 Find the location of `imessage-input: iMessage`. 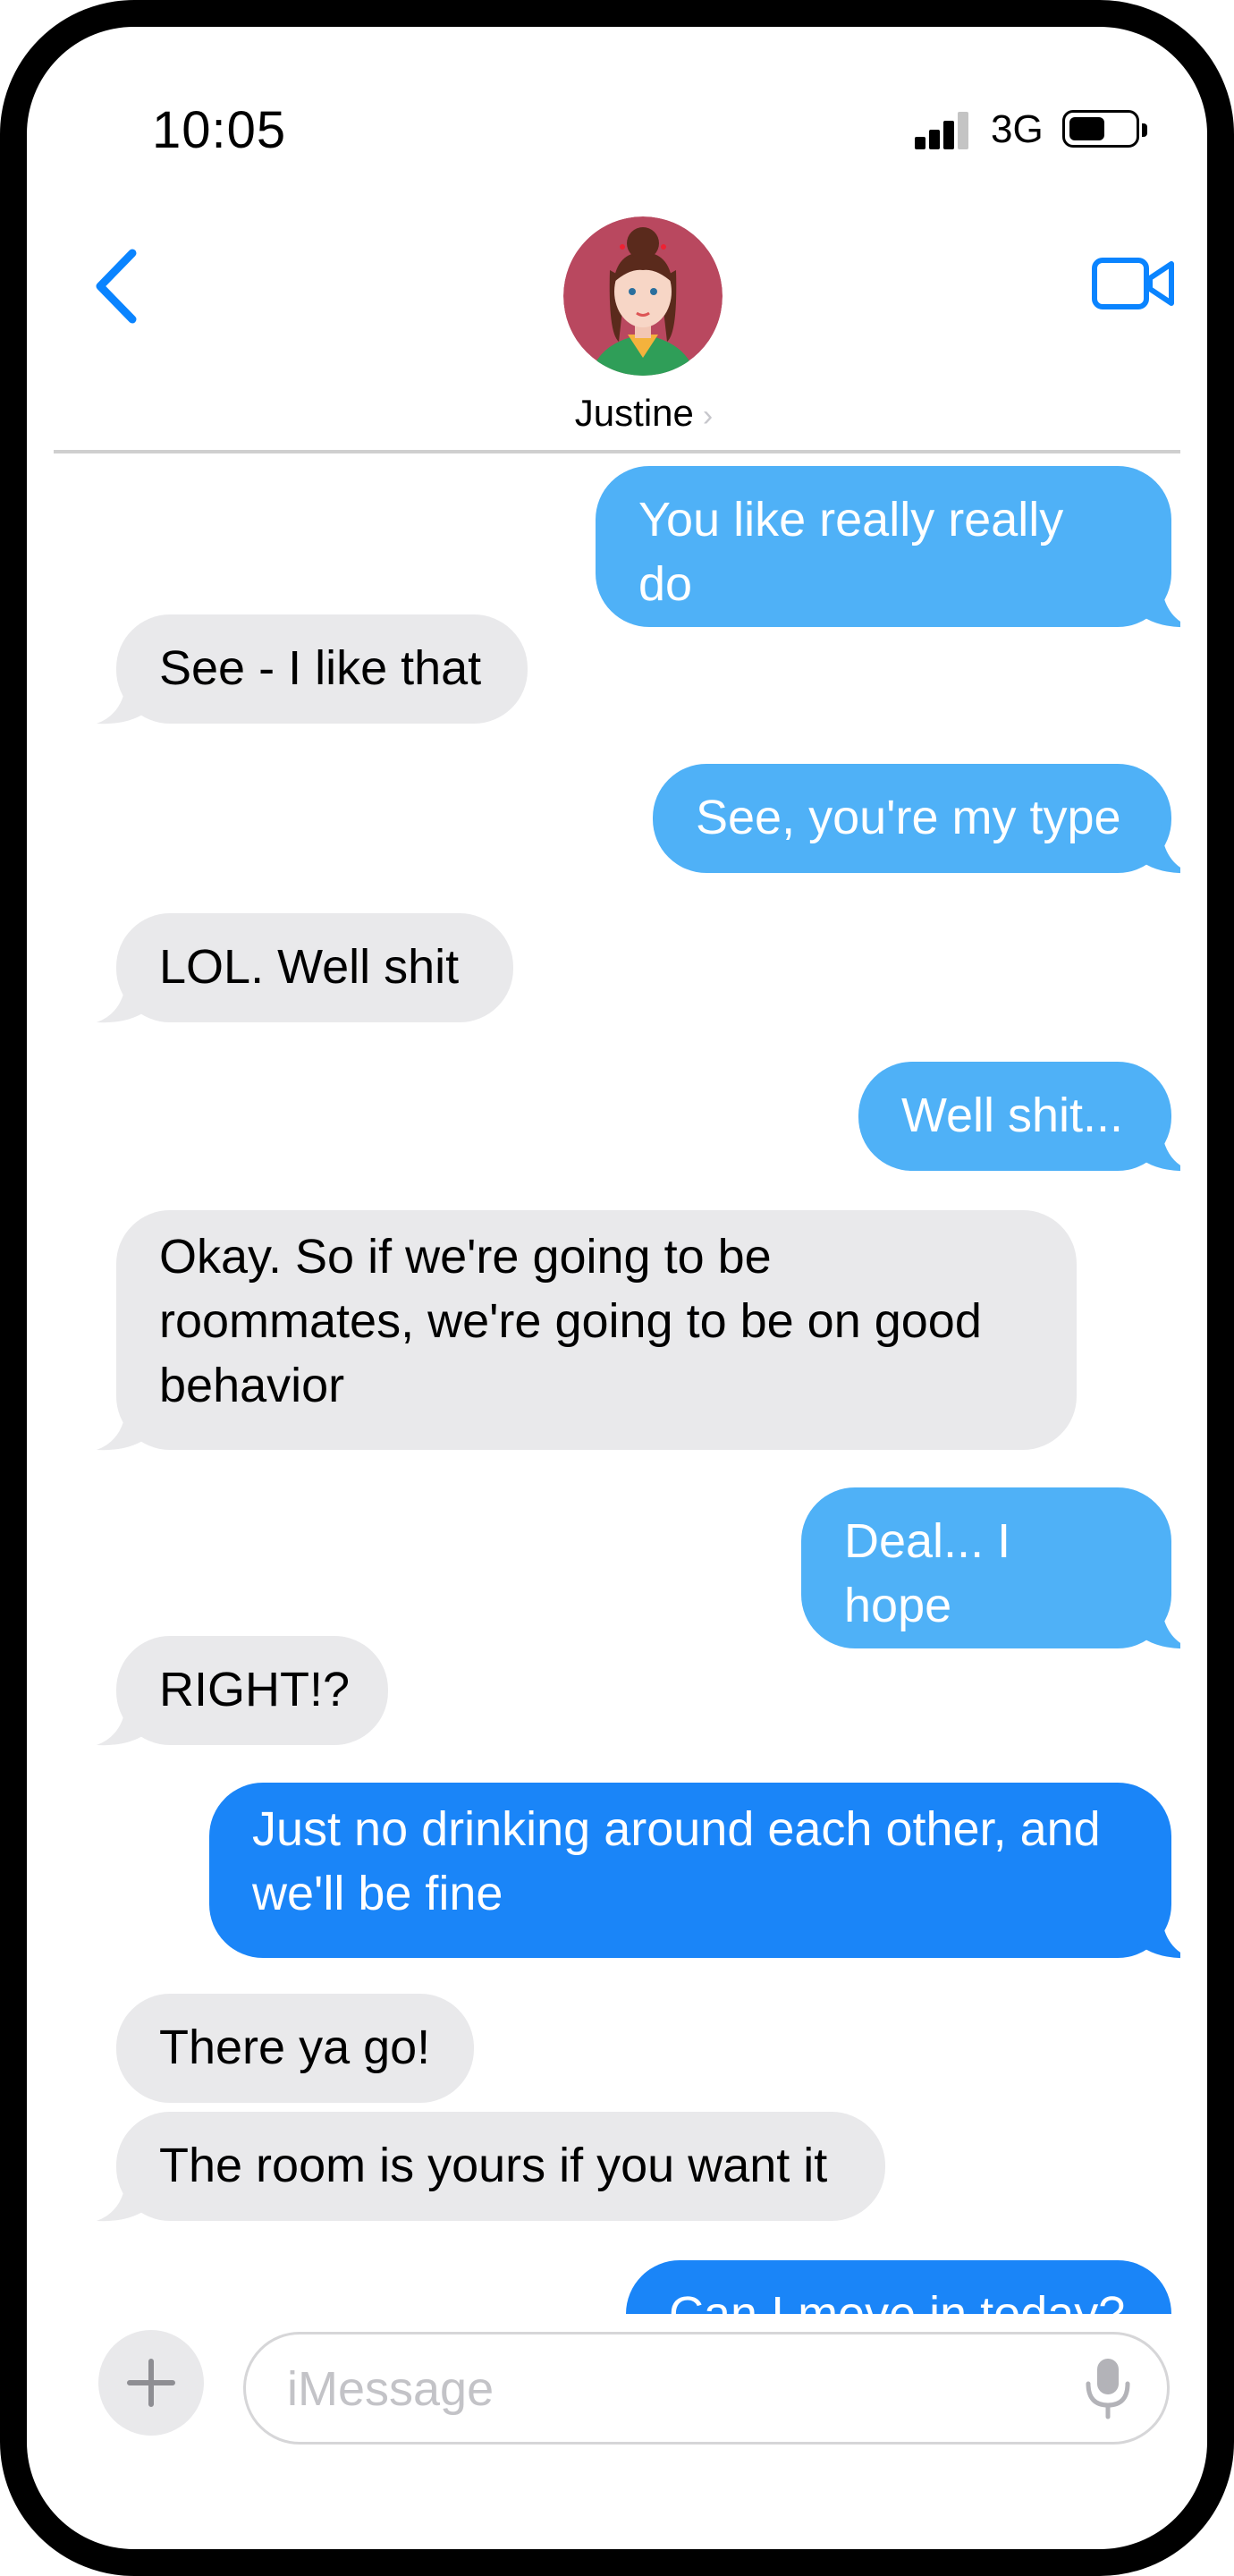

imessage-input: iMessage is located at coordinates (706, 2388).